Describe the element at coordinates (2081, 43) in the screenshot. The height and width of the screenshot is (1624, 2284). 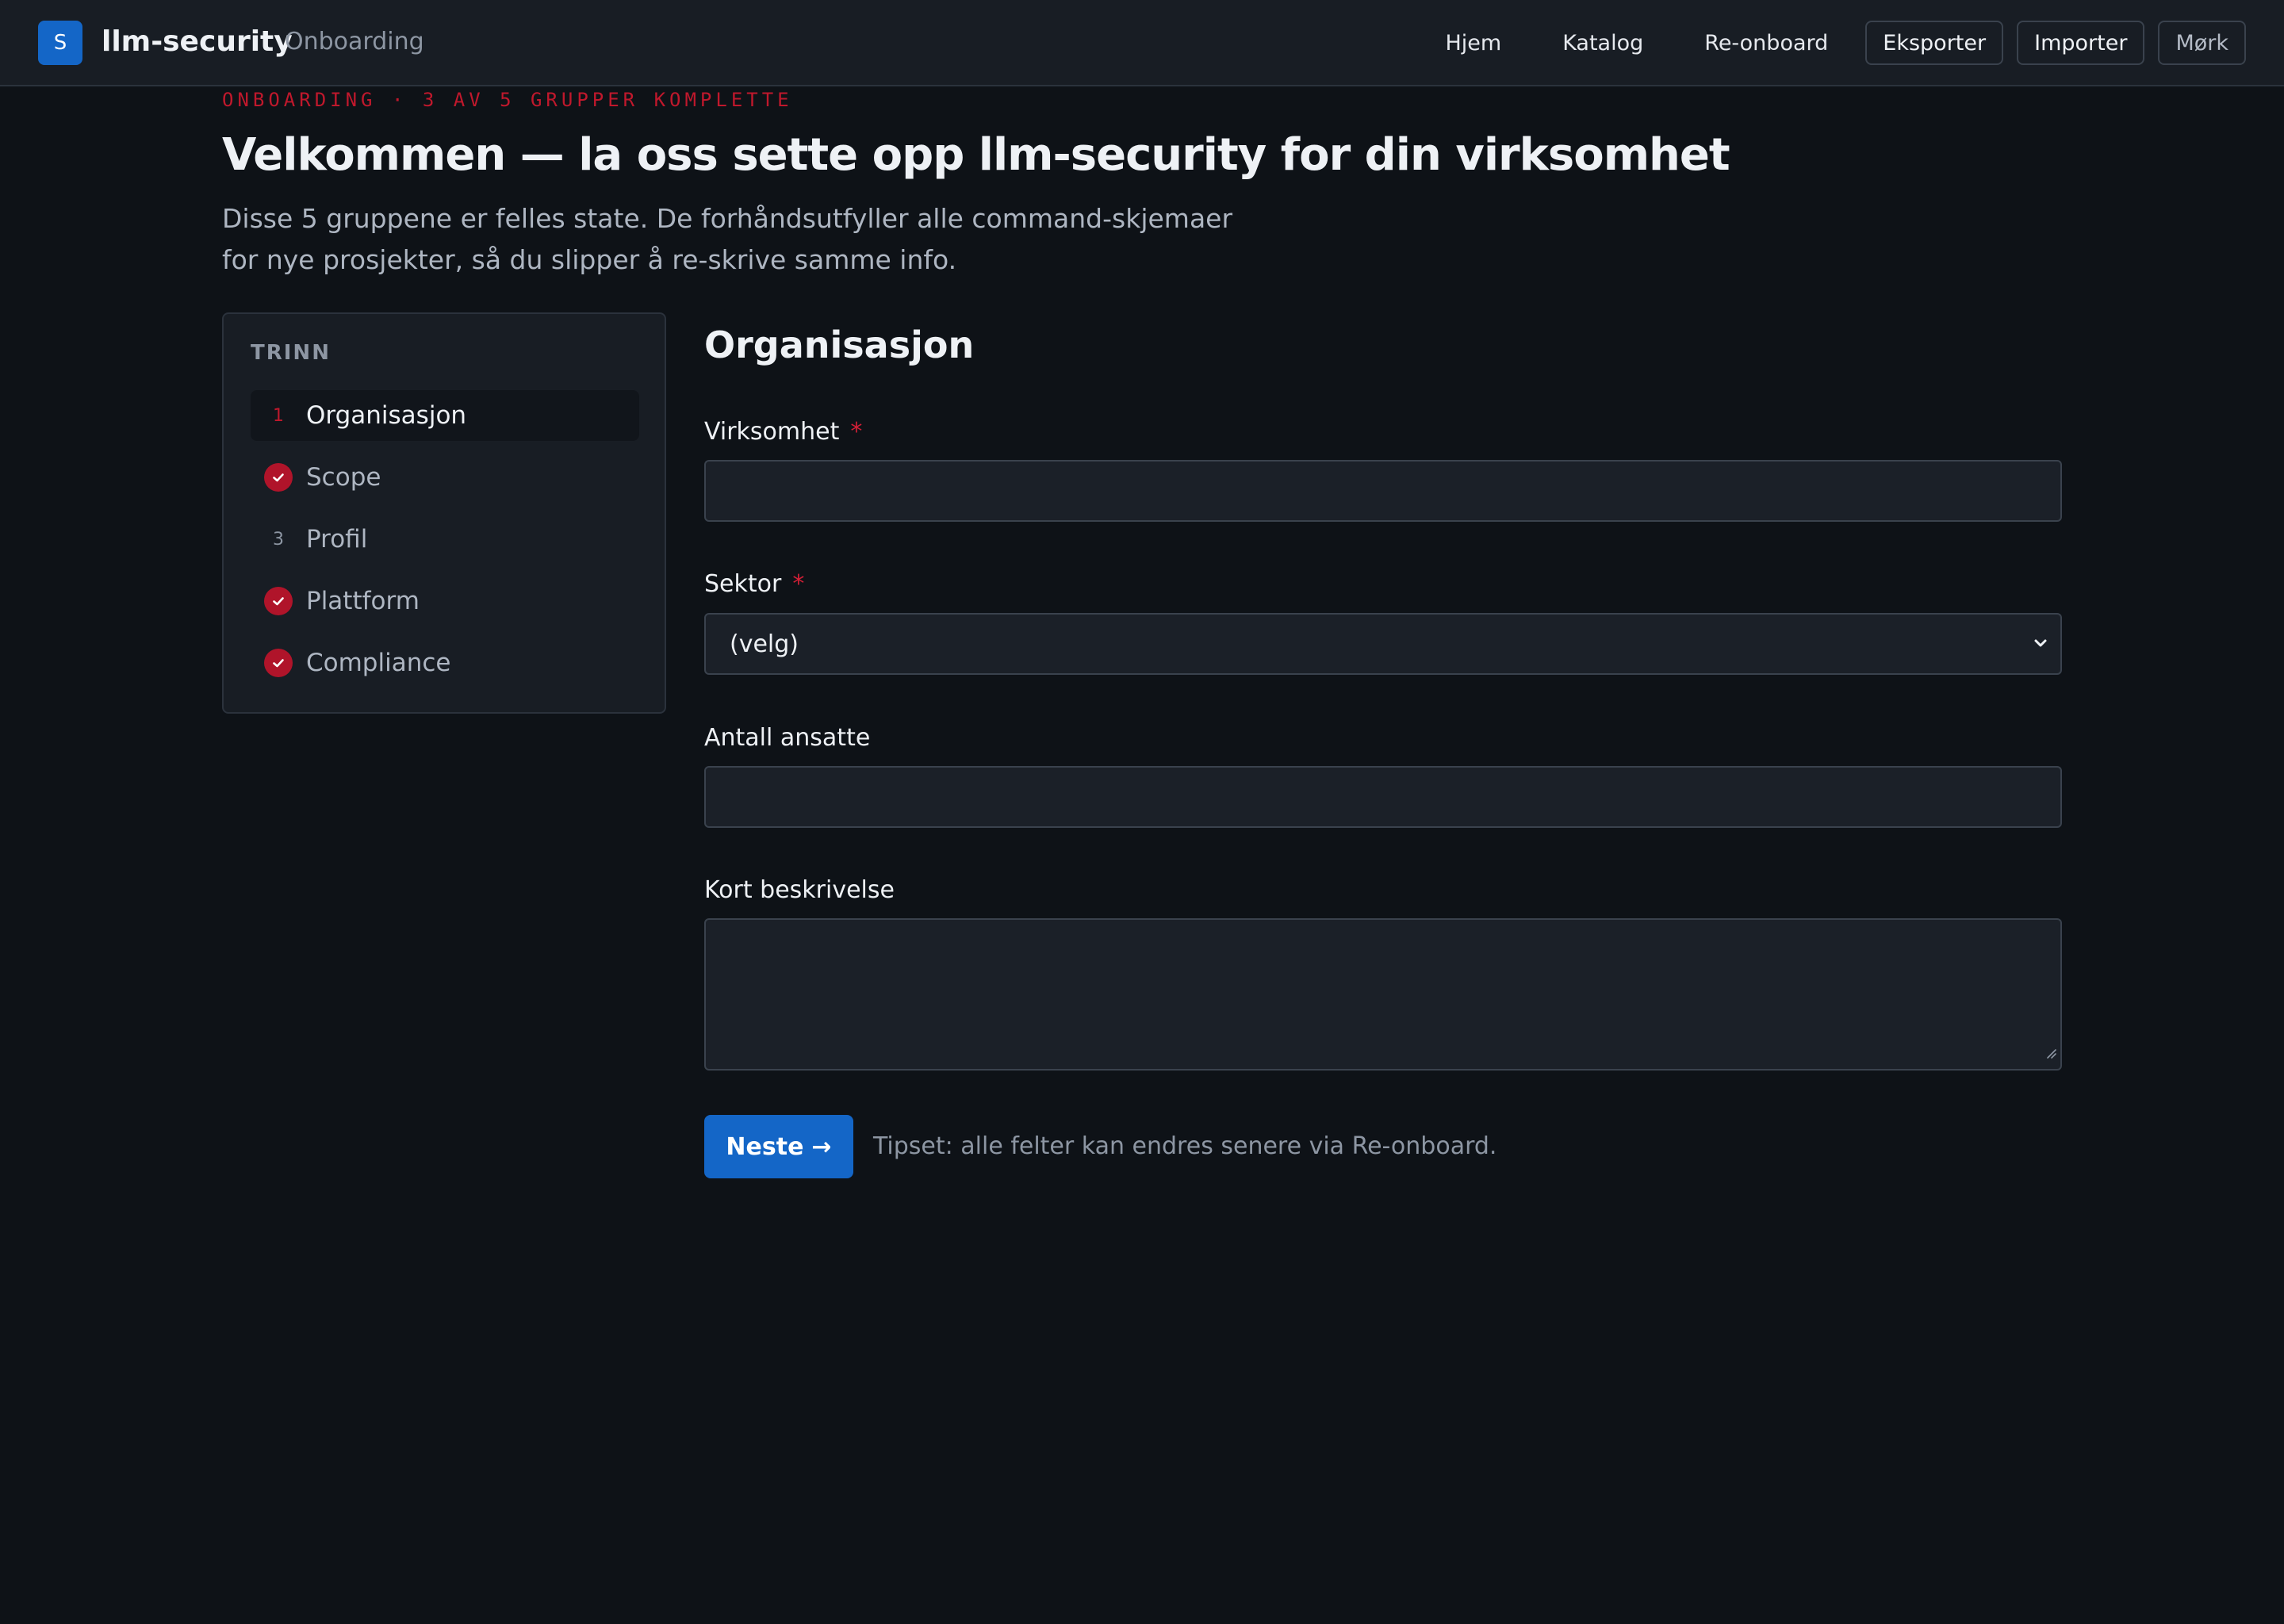
I see `import-button: Importer` at that location.